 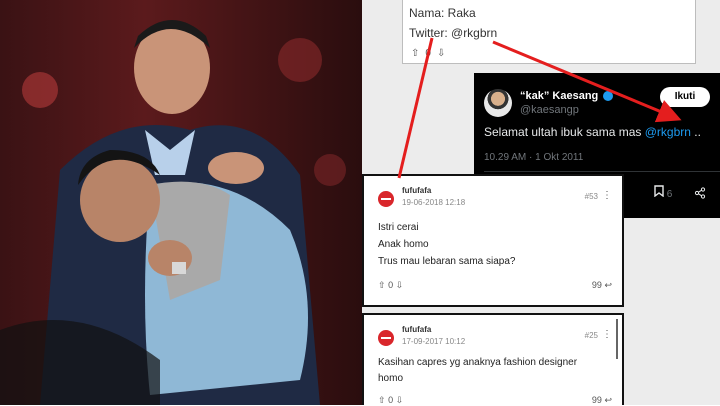 I want to click on annotation-arrow, so click(x=587, y=81).